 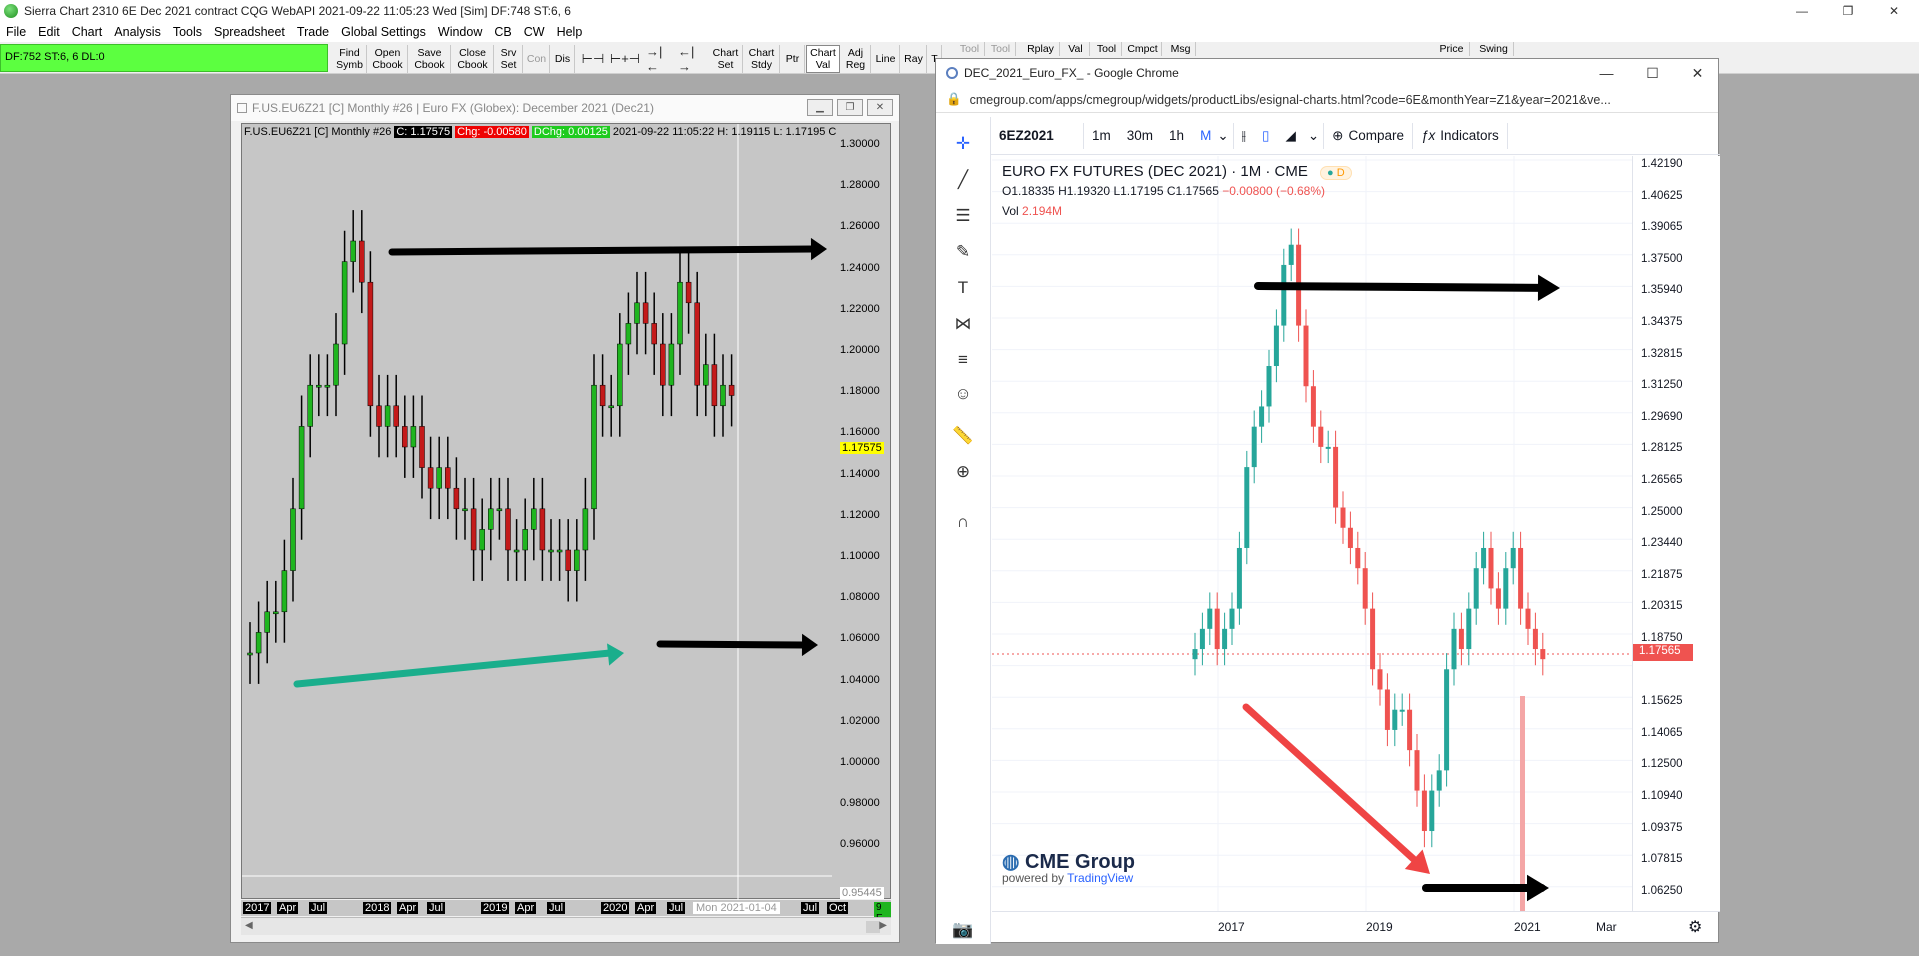 What do you see at coordinates (383, 32) in the screenshot?
I see `menu-global-settings: Global Settings` at bounding box center [383, 32].